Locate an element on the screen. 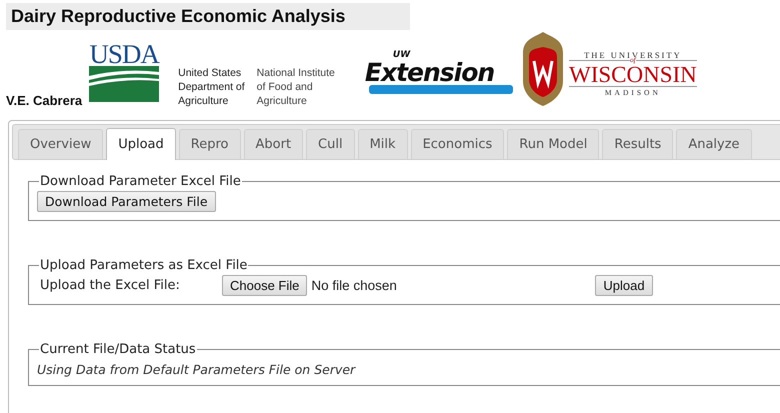  section-legend: Download Parameter Excel File is located at coordinates (140, 181).